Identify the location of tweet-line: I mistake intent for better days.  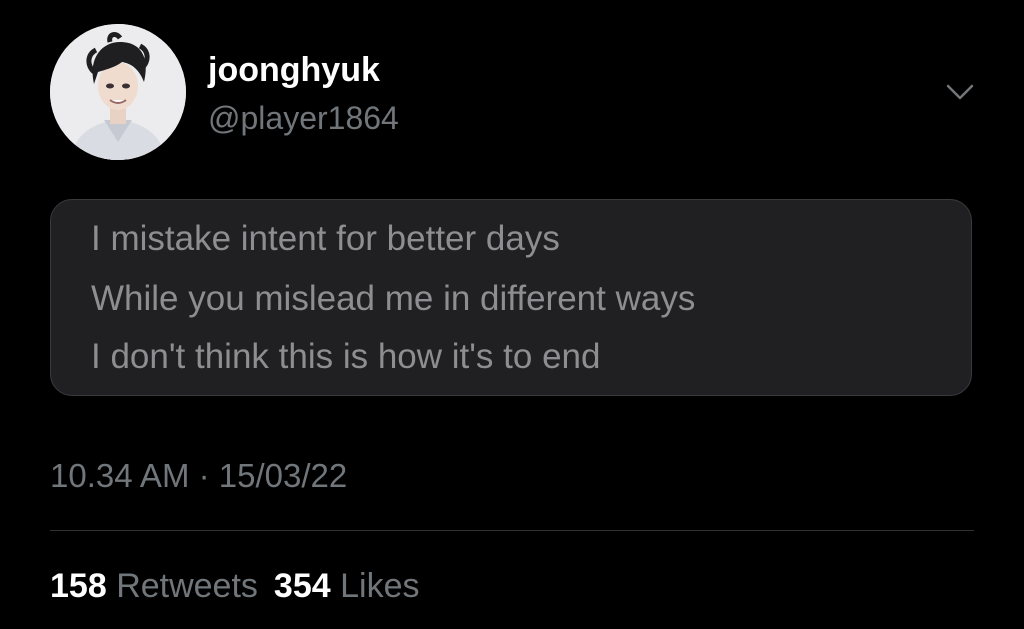
(325, 238).